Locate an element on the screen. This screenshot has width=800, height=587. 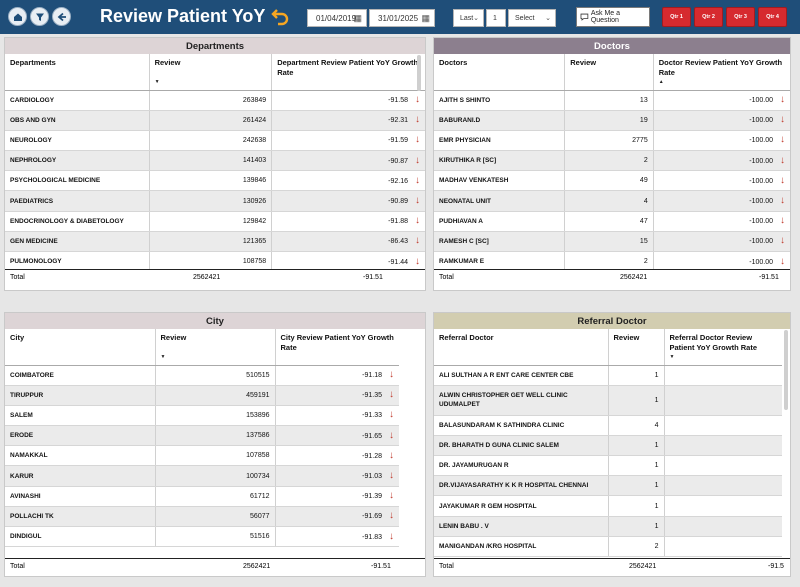
table-row: MADHAV VENKATESH 49 -100.00 ↓ is located at coordinates (612, 181).